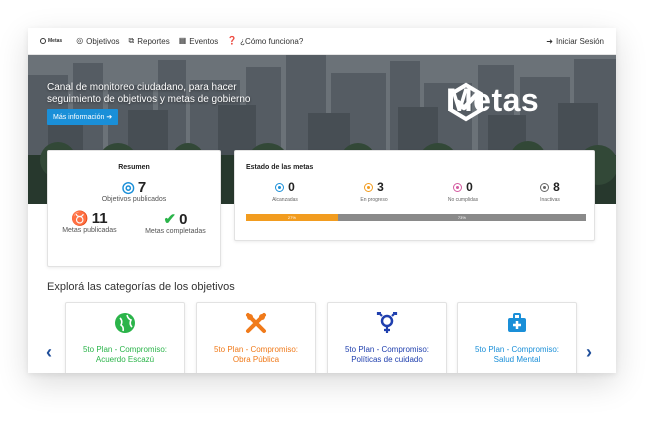 Image resolution: width=671 pixels, height=428 pixels. Describe the element at coordinates (549, 41) in the screenshot. I see `sign-in-icon: ➜` at that location.